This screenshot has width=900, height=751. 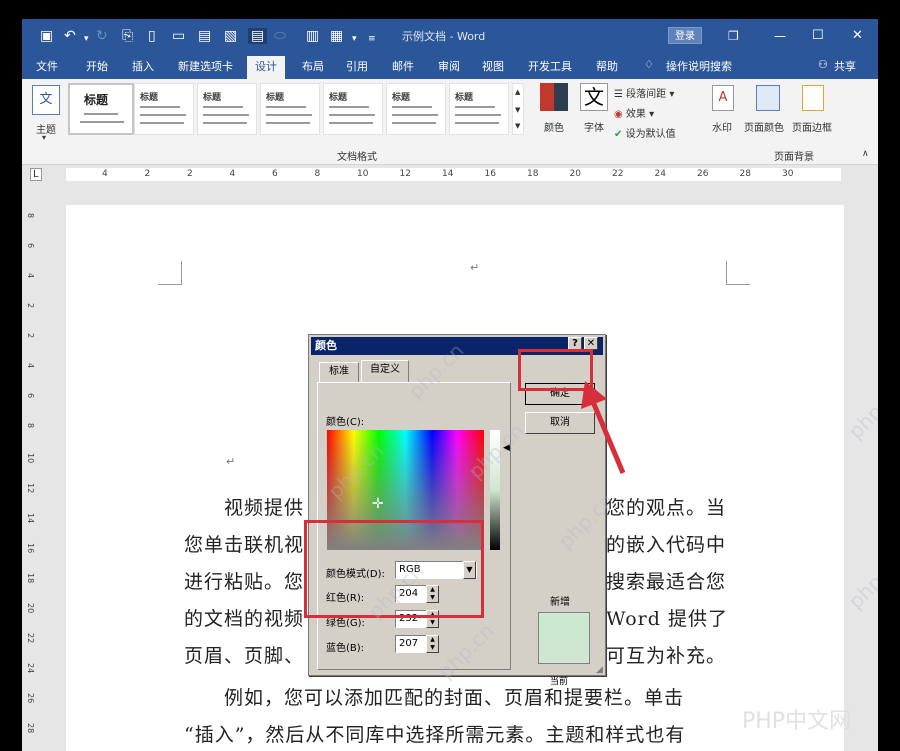 What do you see at coordinates (764, 128) in the screenshot?
I see `page-color-label: 页面颜色` at bounding box center [764, 128].